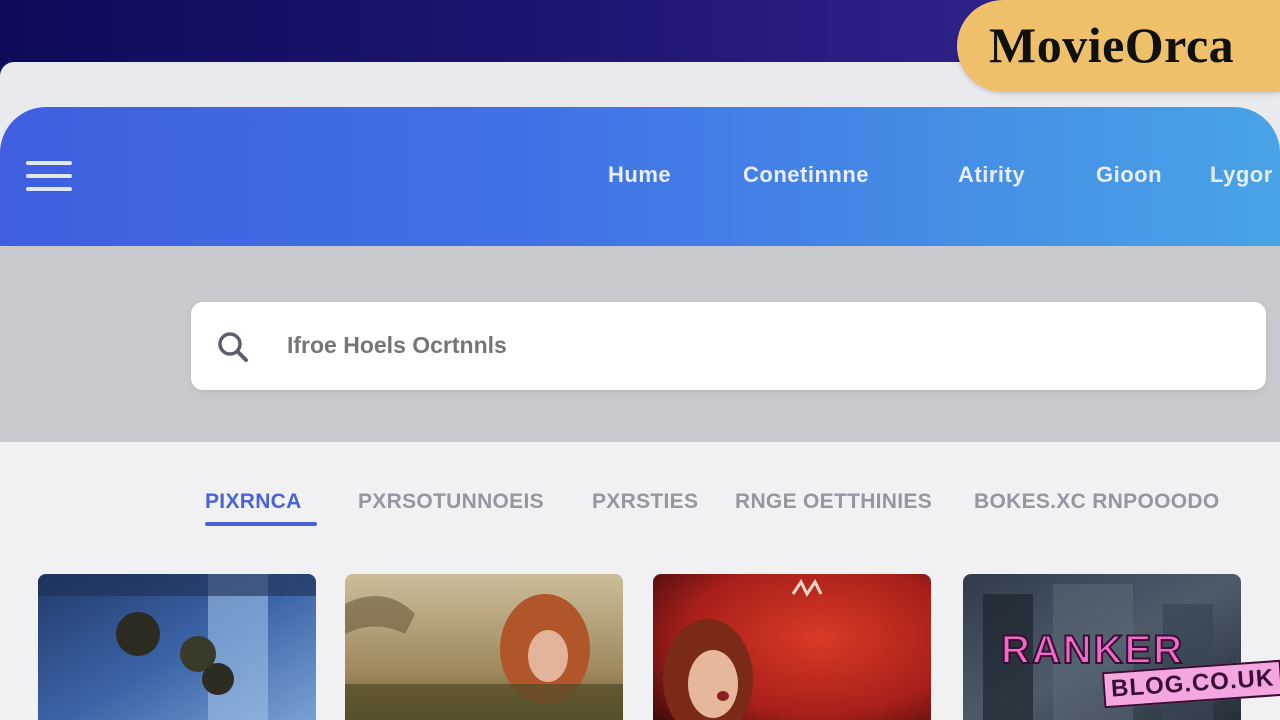 The image size is (1280, 720). What do you see at coordinates (49, 178) in the screenshot?
I see `hamburger-menu-icon` at bounding box center [49, 178].